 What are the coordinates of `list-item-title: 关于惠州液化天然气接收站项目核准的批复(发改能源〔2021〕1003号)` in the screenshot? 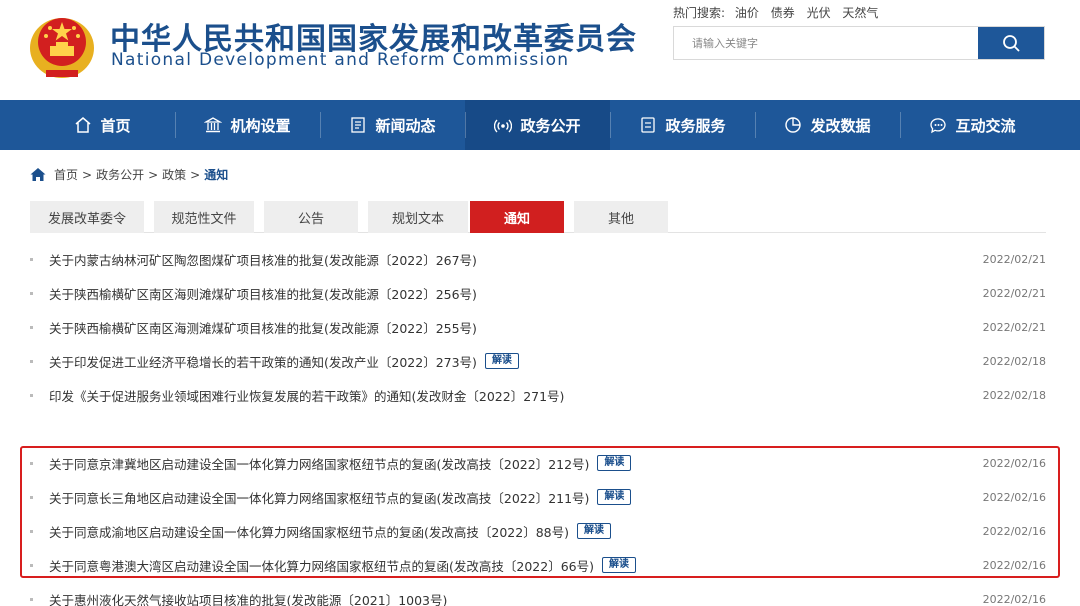 It's located at (248, 598).